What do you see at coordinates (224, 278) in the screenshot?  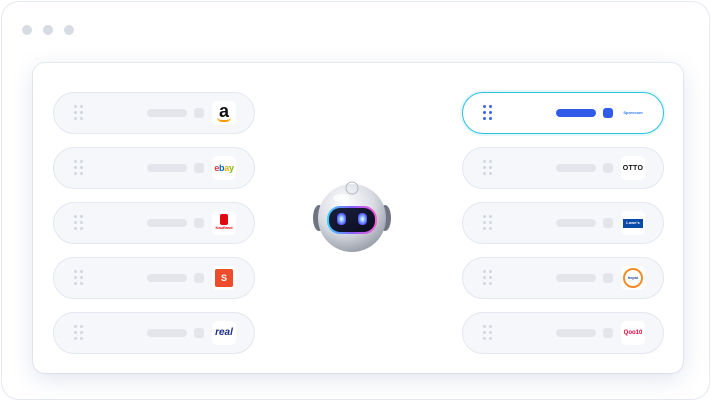 I see `shopee-icon: S` at bounding box center [224, 278].